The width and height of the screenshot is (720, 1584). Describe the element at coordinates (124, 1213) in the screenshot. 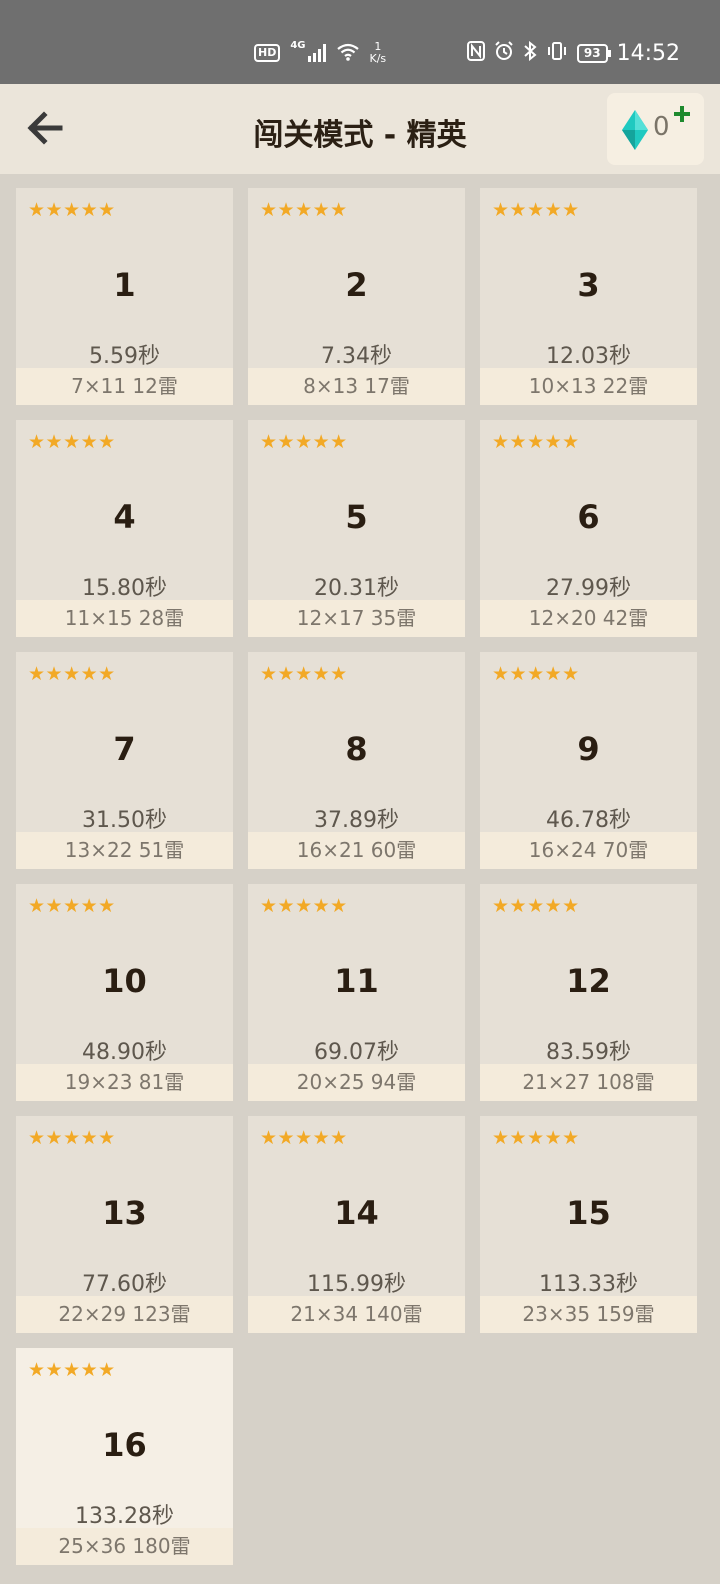

I see `level-number: 13` at that location.